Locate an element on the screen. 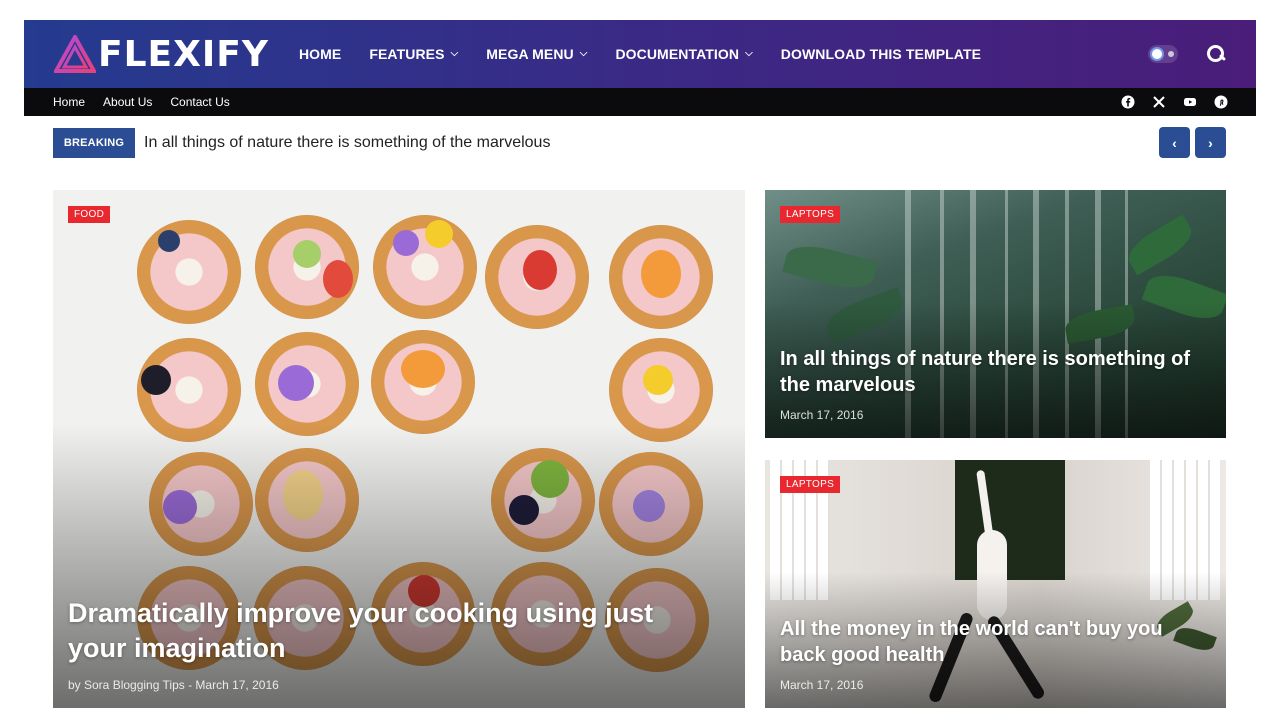 This screenshot has width=1280, height=720. top-link-home: Home is located at coordinates (69, 102).